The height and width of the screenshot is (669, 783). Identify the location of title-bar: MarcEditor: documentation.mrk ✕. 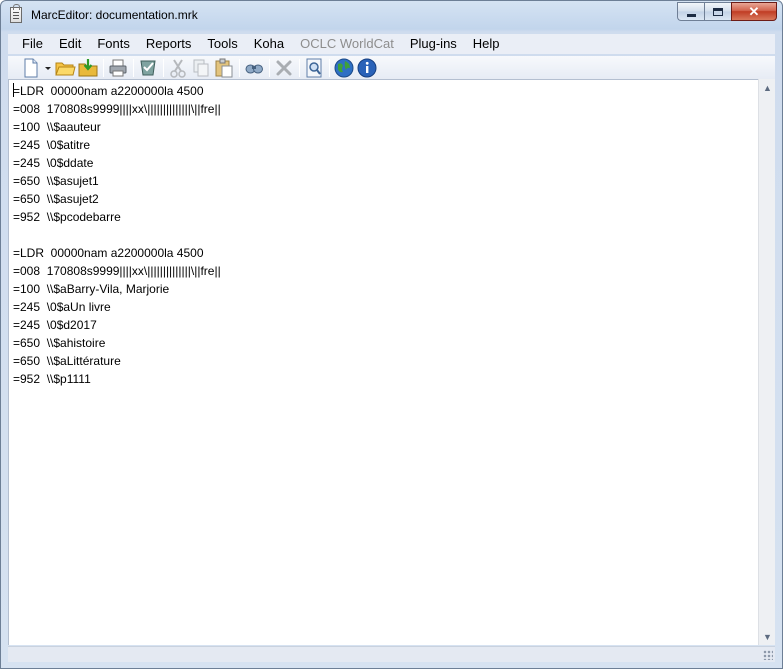
(391, 15).